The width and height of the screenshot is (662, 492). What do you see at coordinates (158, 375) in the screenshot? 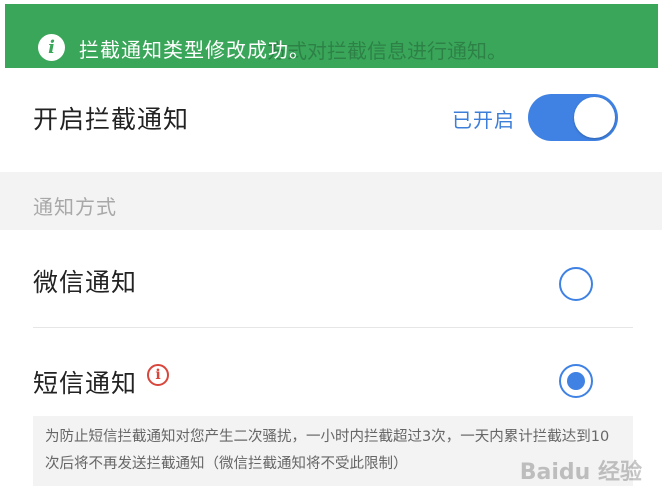
I see `info-circle-icon: i` at bounding box center [158, 375].